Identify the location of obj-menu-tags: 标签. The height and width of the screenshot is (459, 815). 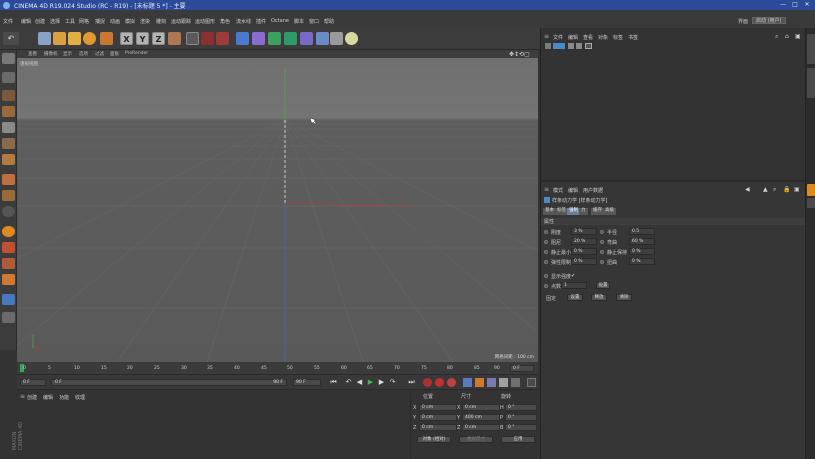
(618, 37).